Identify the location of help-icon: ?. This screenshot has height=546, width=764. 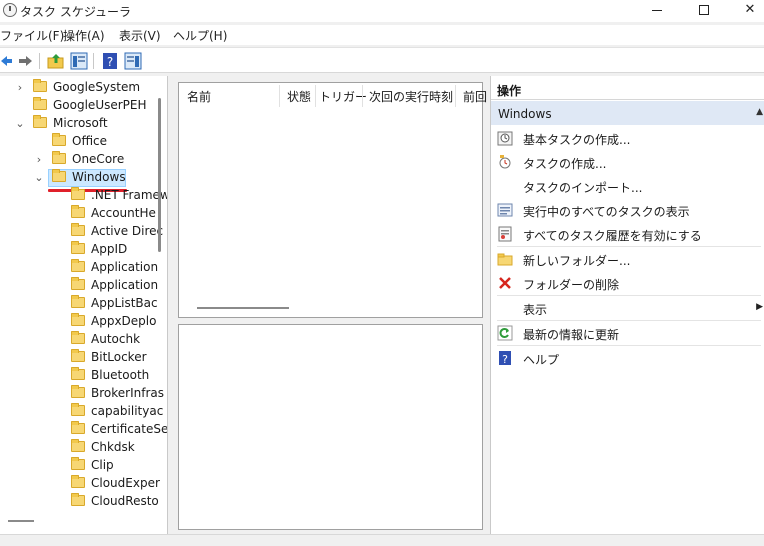
(505, 358).